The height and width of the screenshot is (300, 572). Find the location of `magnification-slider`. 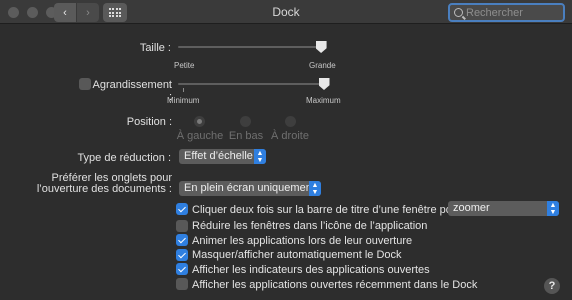

magnification-slider is located at coordinates (254, 86).